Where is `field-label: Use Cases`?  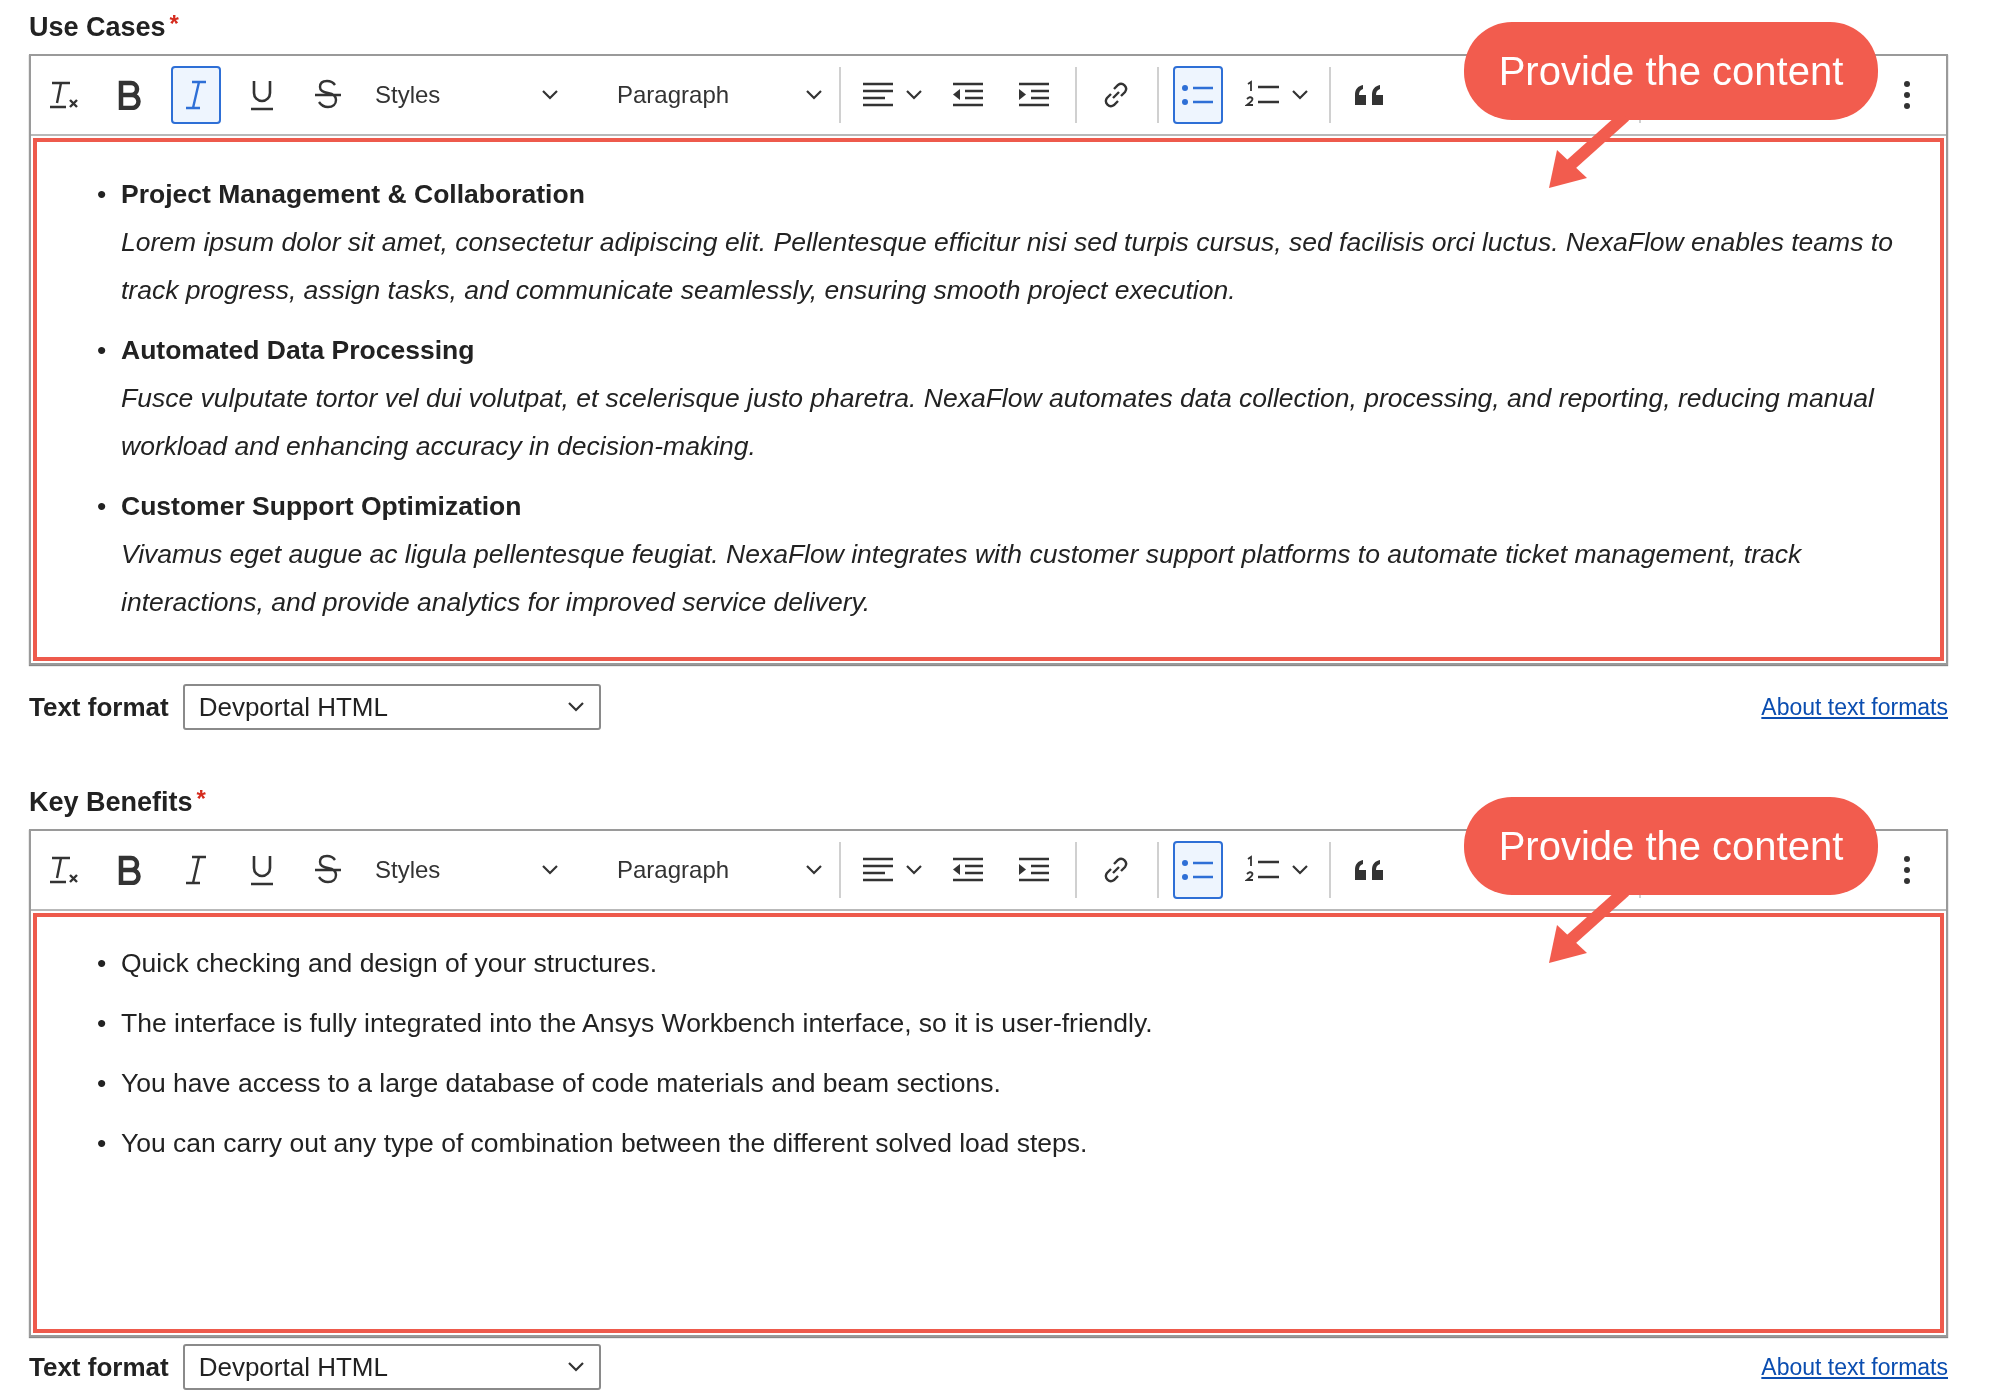
field-label: Use Cases is located at coordinates (97, 27).